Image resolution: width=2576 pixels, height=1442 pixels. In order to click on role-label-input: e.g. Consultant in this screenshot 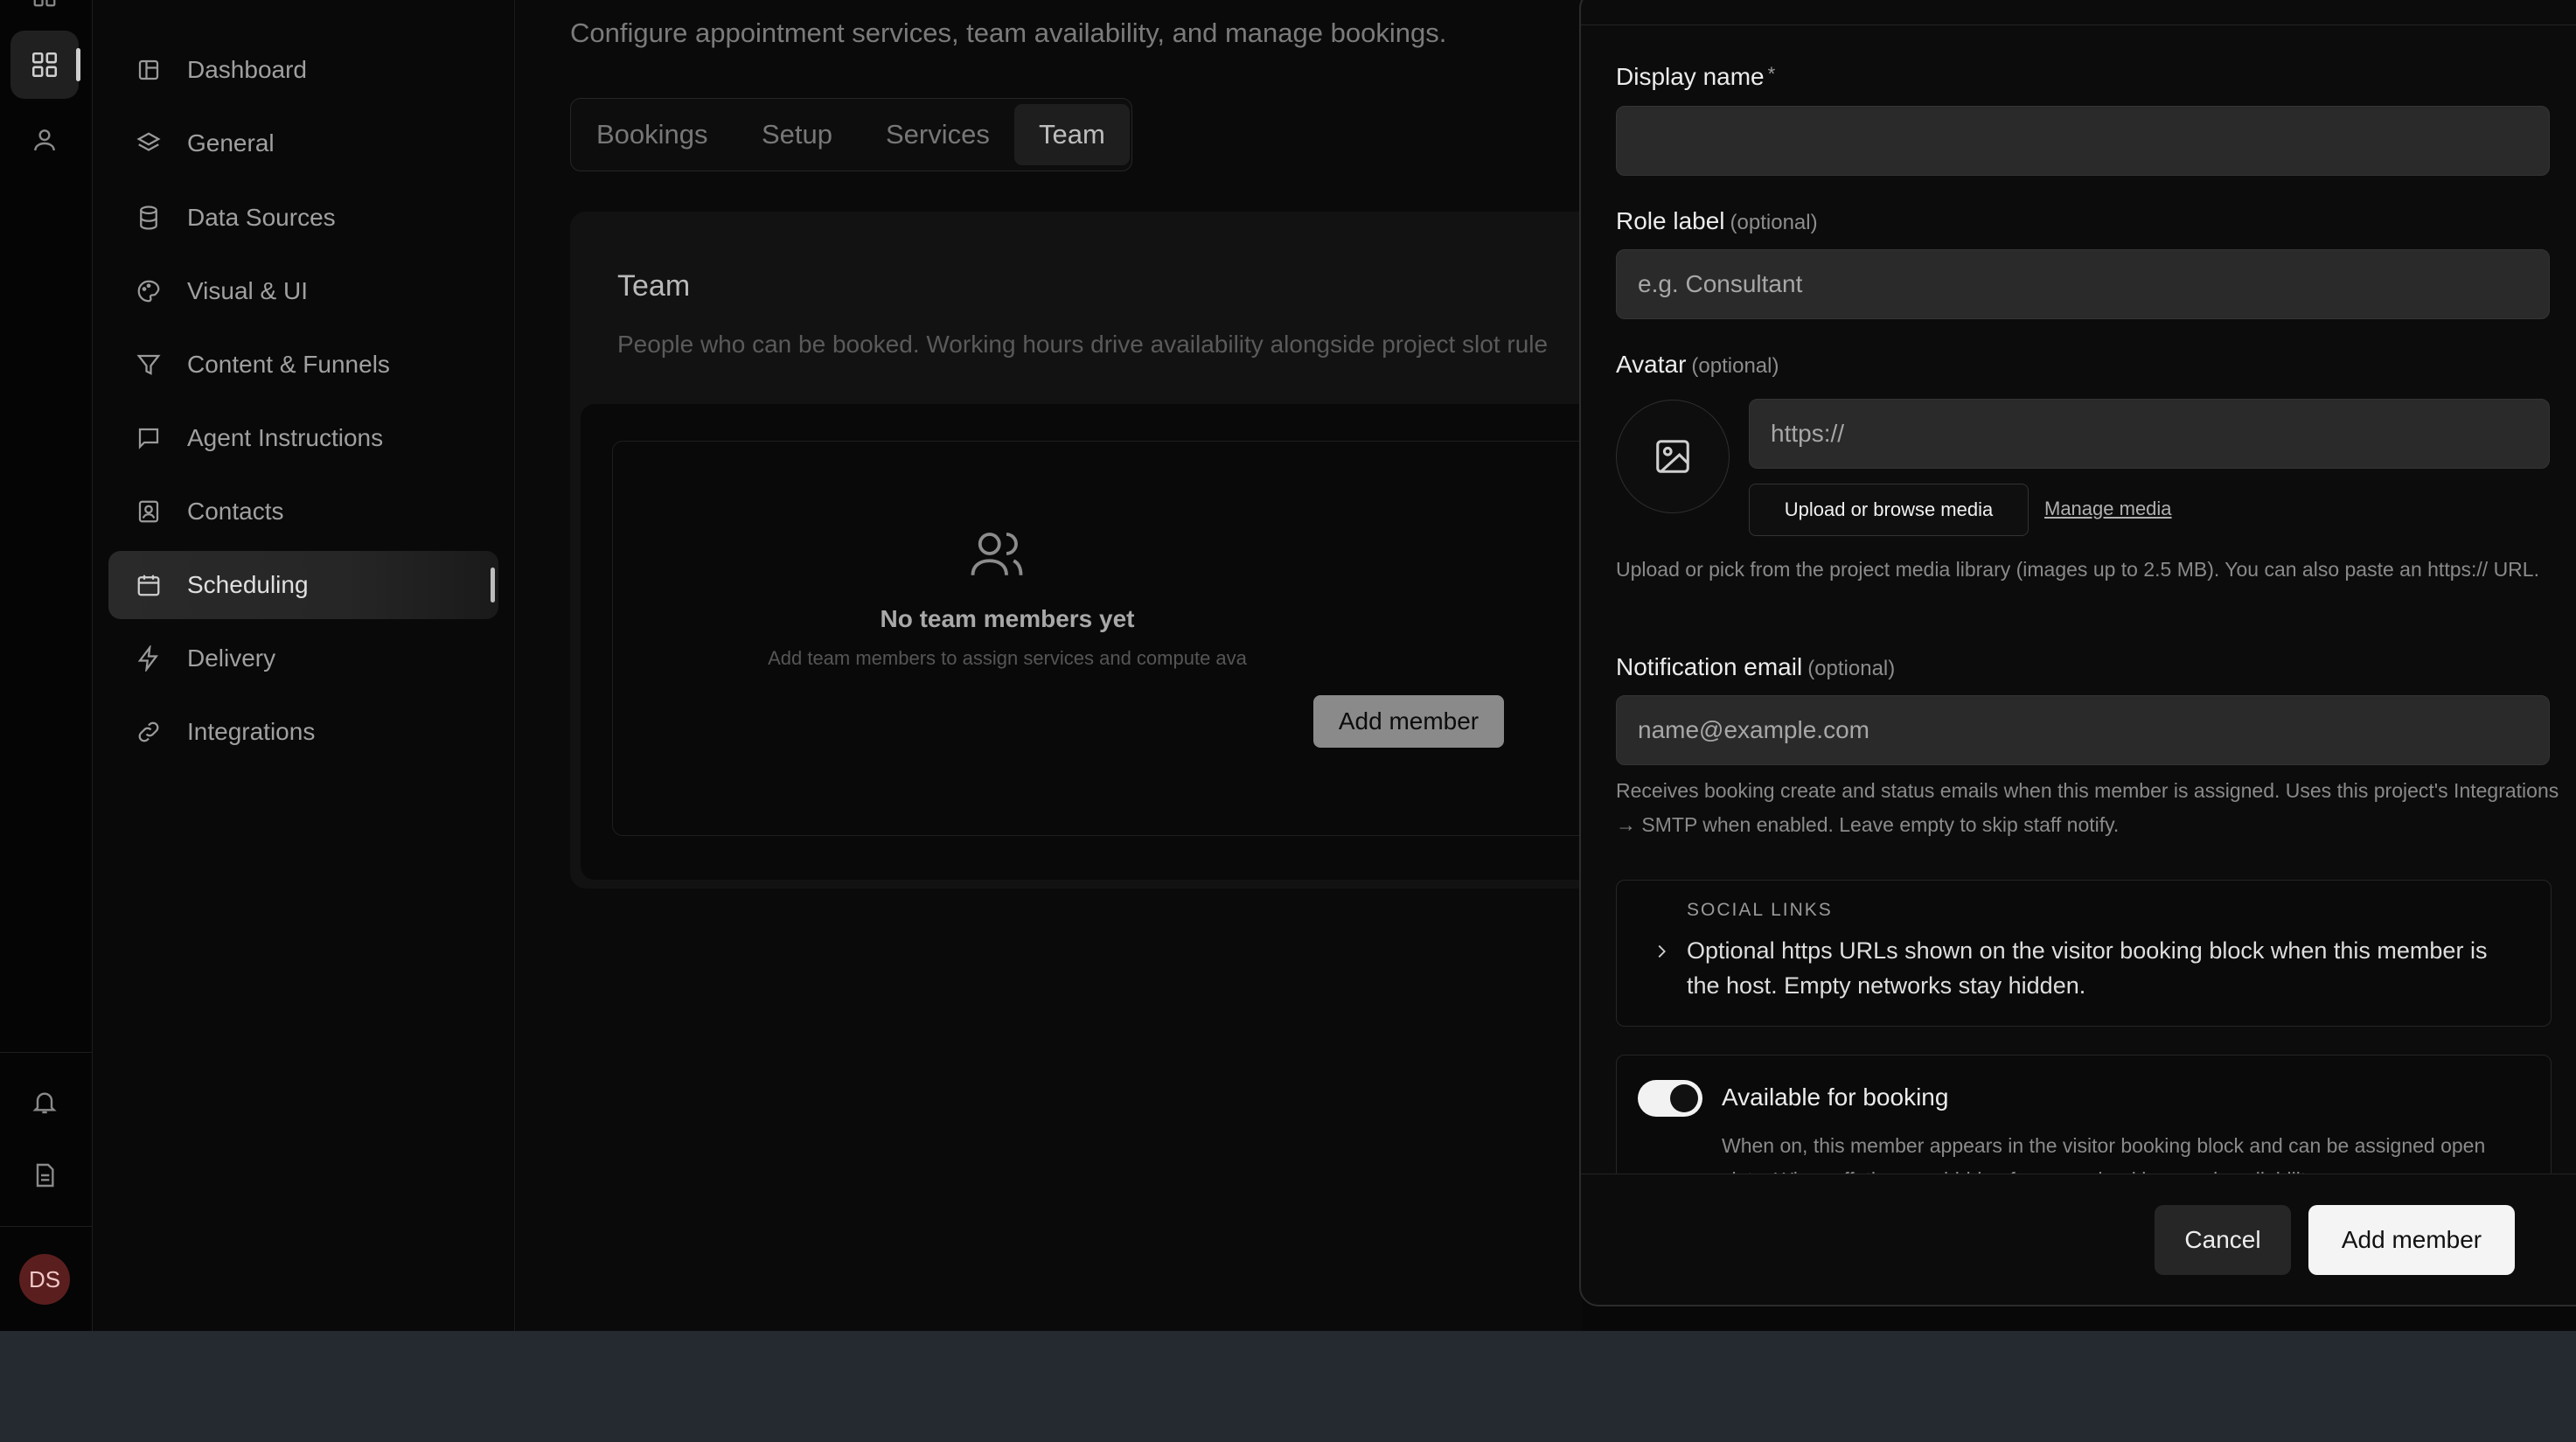, I will do `click(2083, 284)`.